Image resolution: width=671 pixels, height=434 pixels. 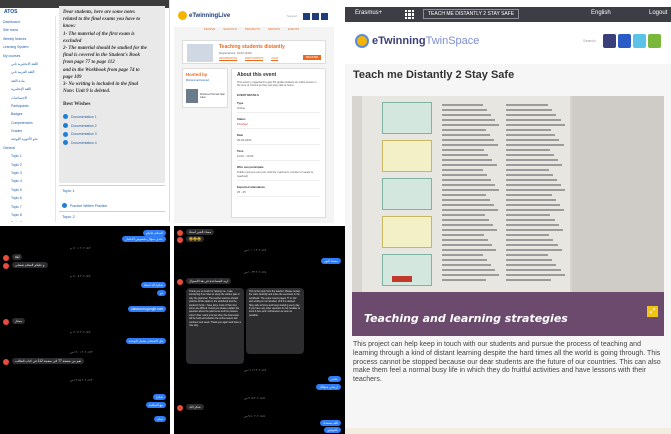 What do you see at coordinates (209, 281) in the screenshot?
I see `chat-message: اريد المساعدة في هذا السؤال` at bounding box center [209, 281].